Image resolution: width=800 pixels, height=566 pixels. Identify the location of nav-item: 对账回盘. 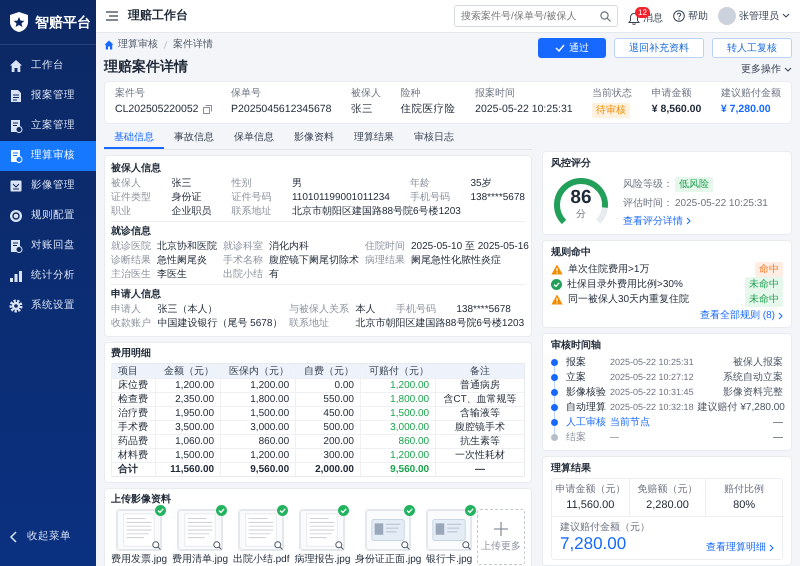
(48, 246).